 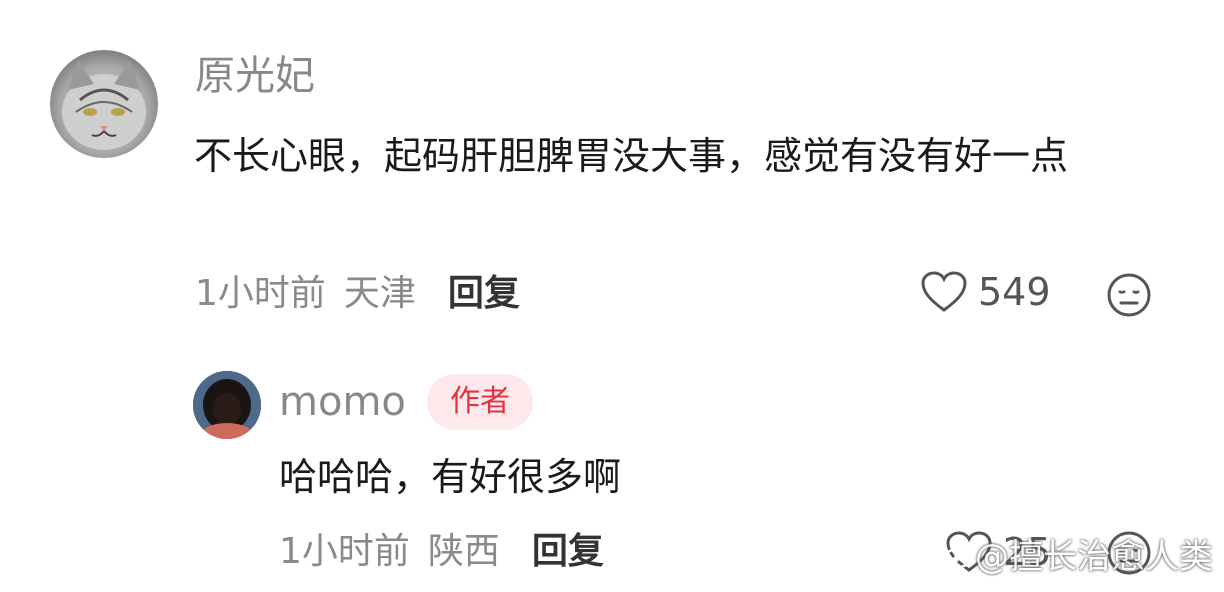 I want to click on comment-text: 不长心眼，起码肝胆脾胃没大事，感觉有没有好一点, so click(x=631, y=156).